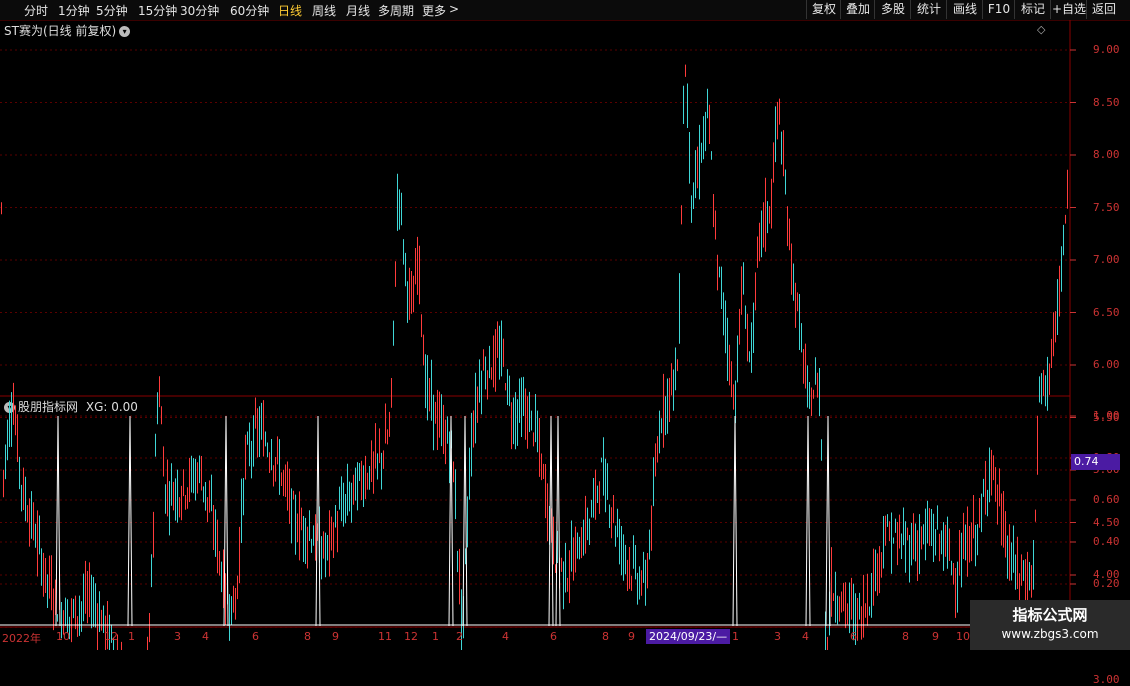 The width and height of the screenshot is (1130, 686). I want to click on price-tick-label: 7.50, so click(1106, 207).